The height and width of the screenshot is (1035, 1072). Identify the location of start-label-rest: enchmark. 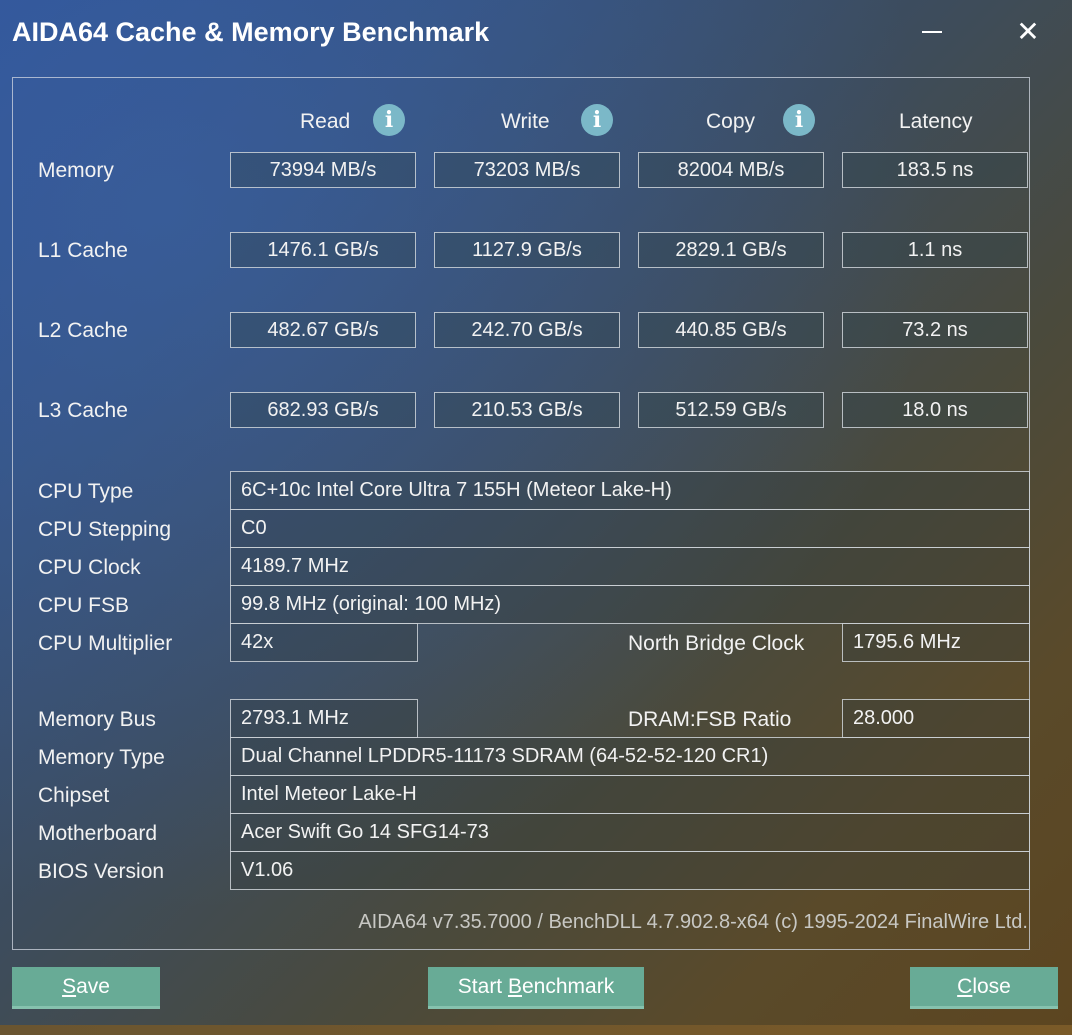
(568, 986).